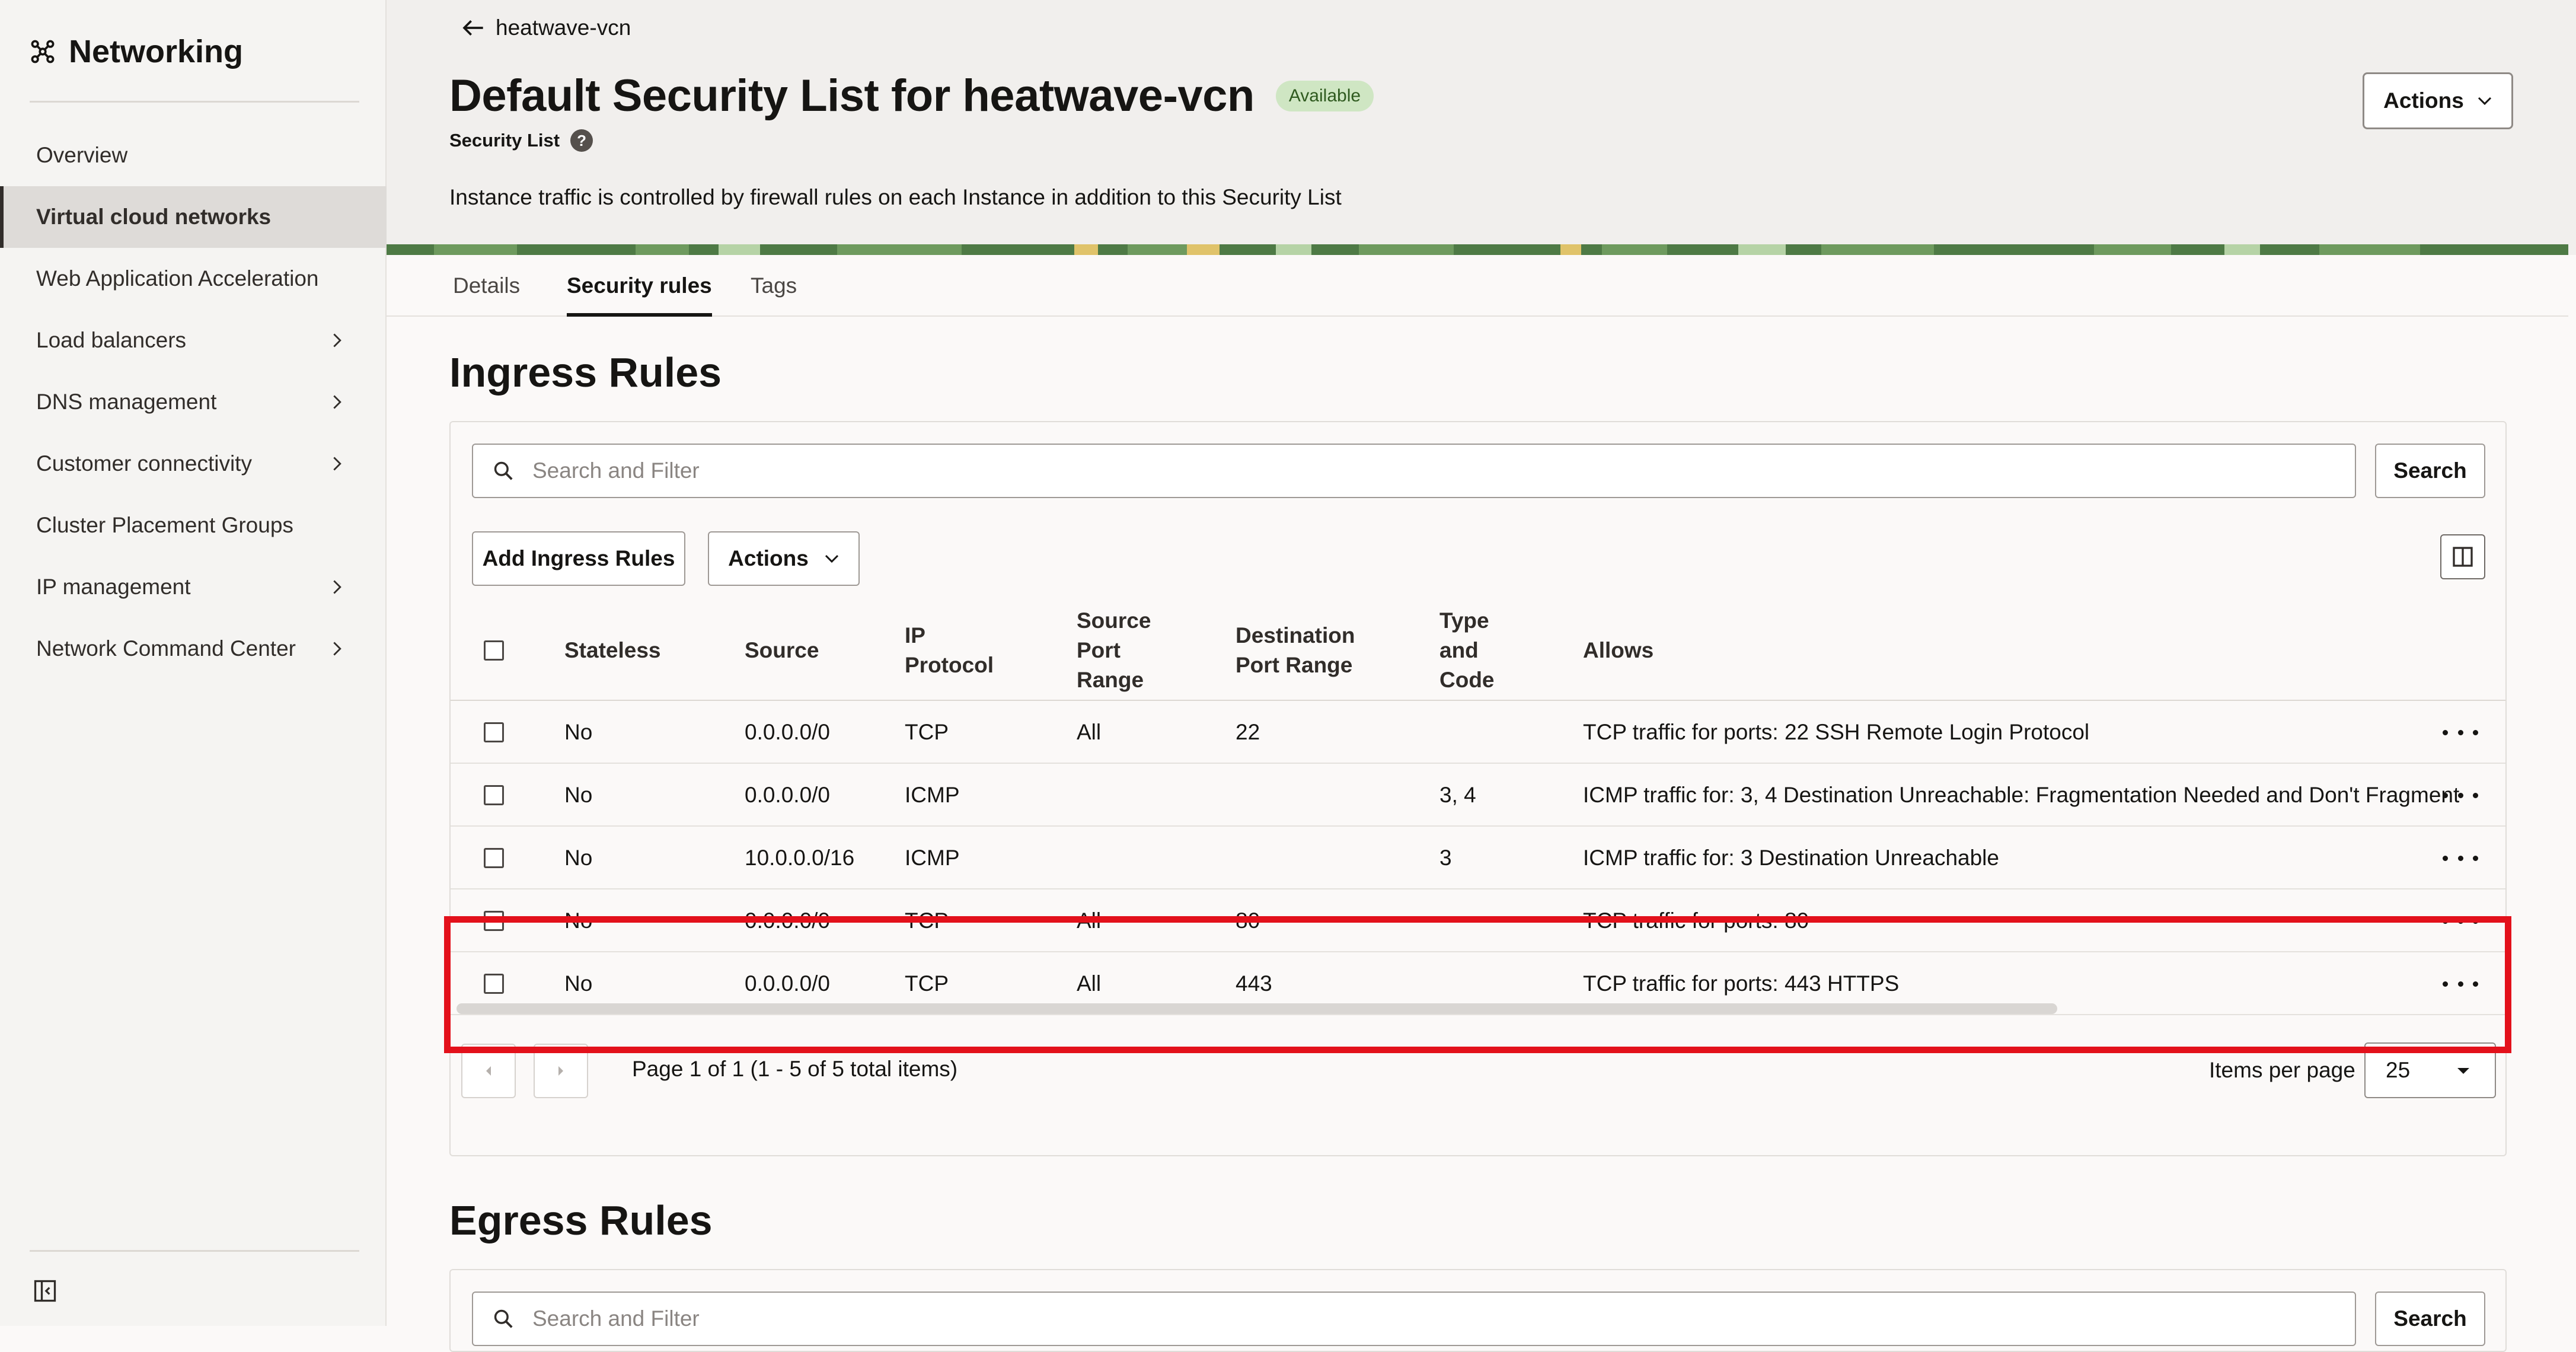 This screenshot has width=2576, height=1352. I want to click on app-title: Networking, so click(136, 51).